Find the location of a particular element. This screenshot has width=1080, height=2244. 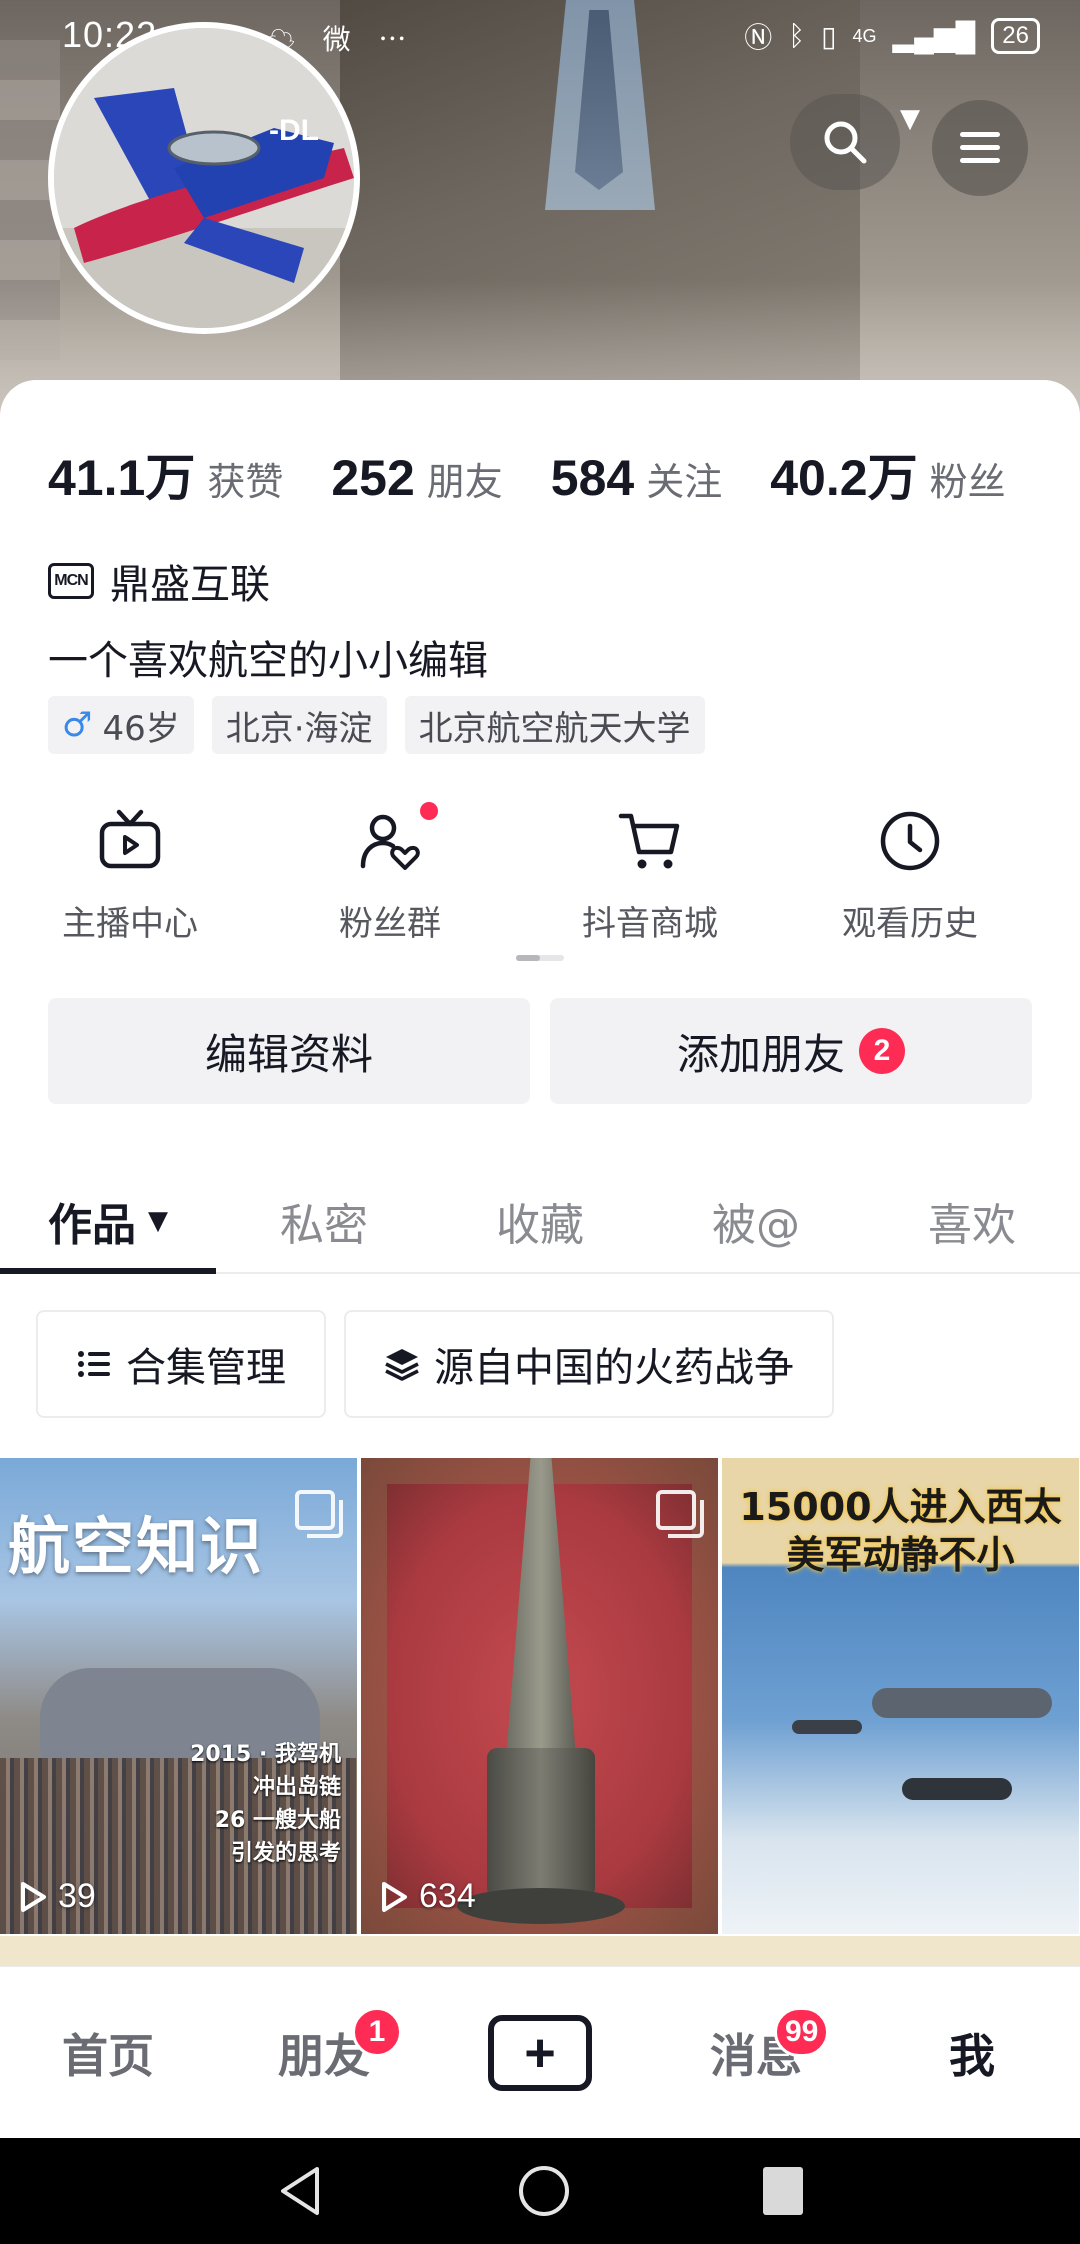

bluetooth-icon: ᛒ is located at coordinates (797, 35).